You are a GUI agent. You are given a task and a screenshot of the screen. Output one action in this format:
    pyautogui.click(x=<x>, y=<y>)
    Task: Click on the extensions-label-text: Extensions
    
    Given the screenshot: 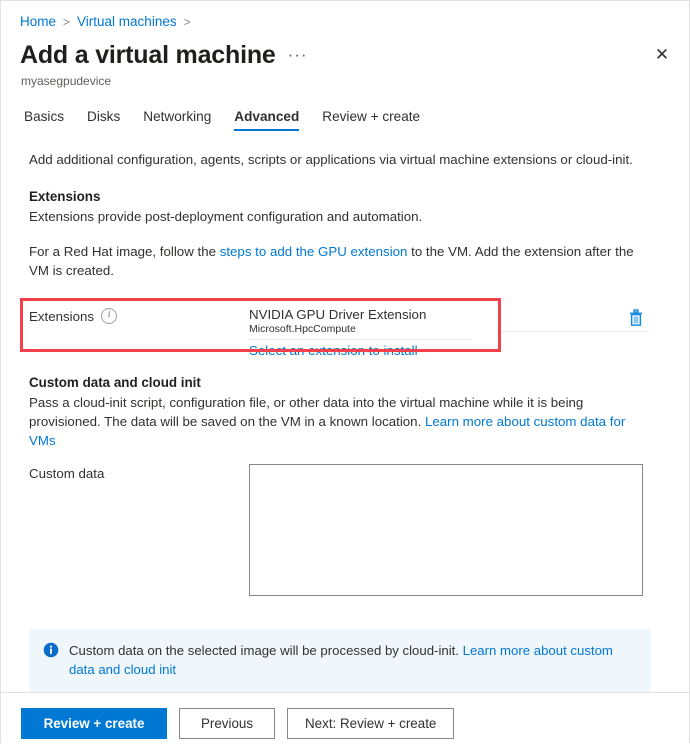 What is the action you would take?
    pyautogui.click(x=62, y=316)
    